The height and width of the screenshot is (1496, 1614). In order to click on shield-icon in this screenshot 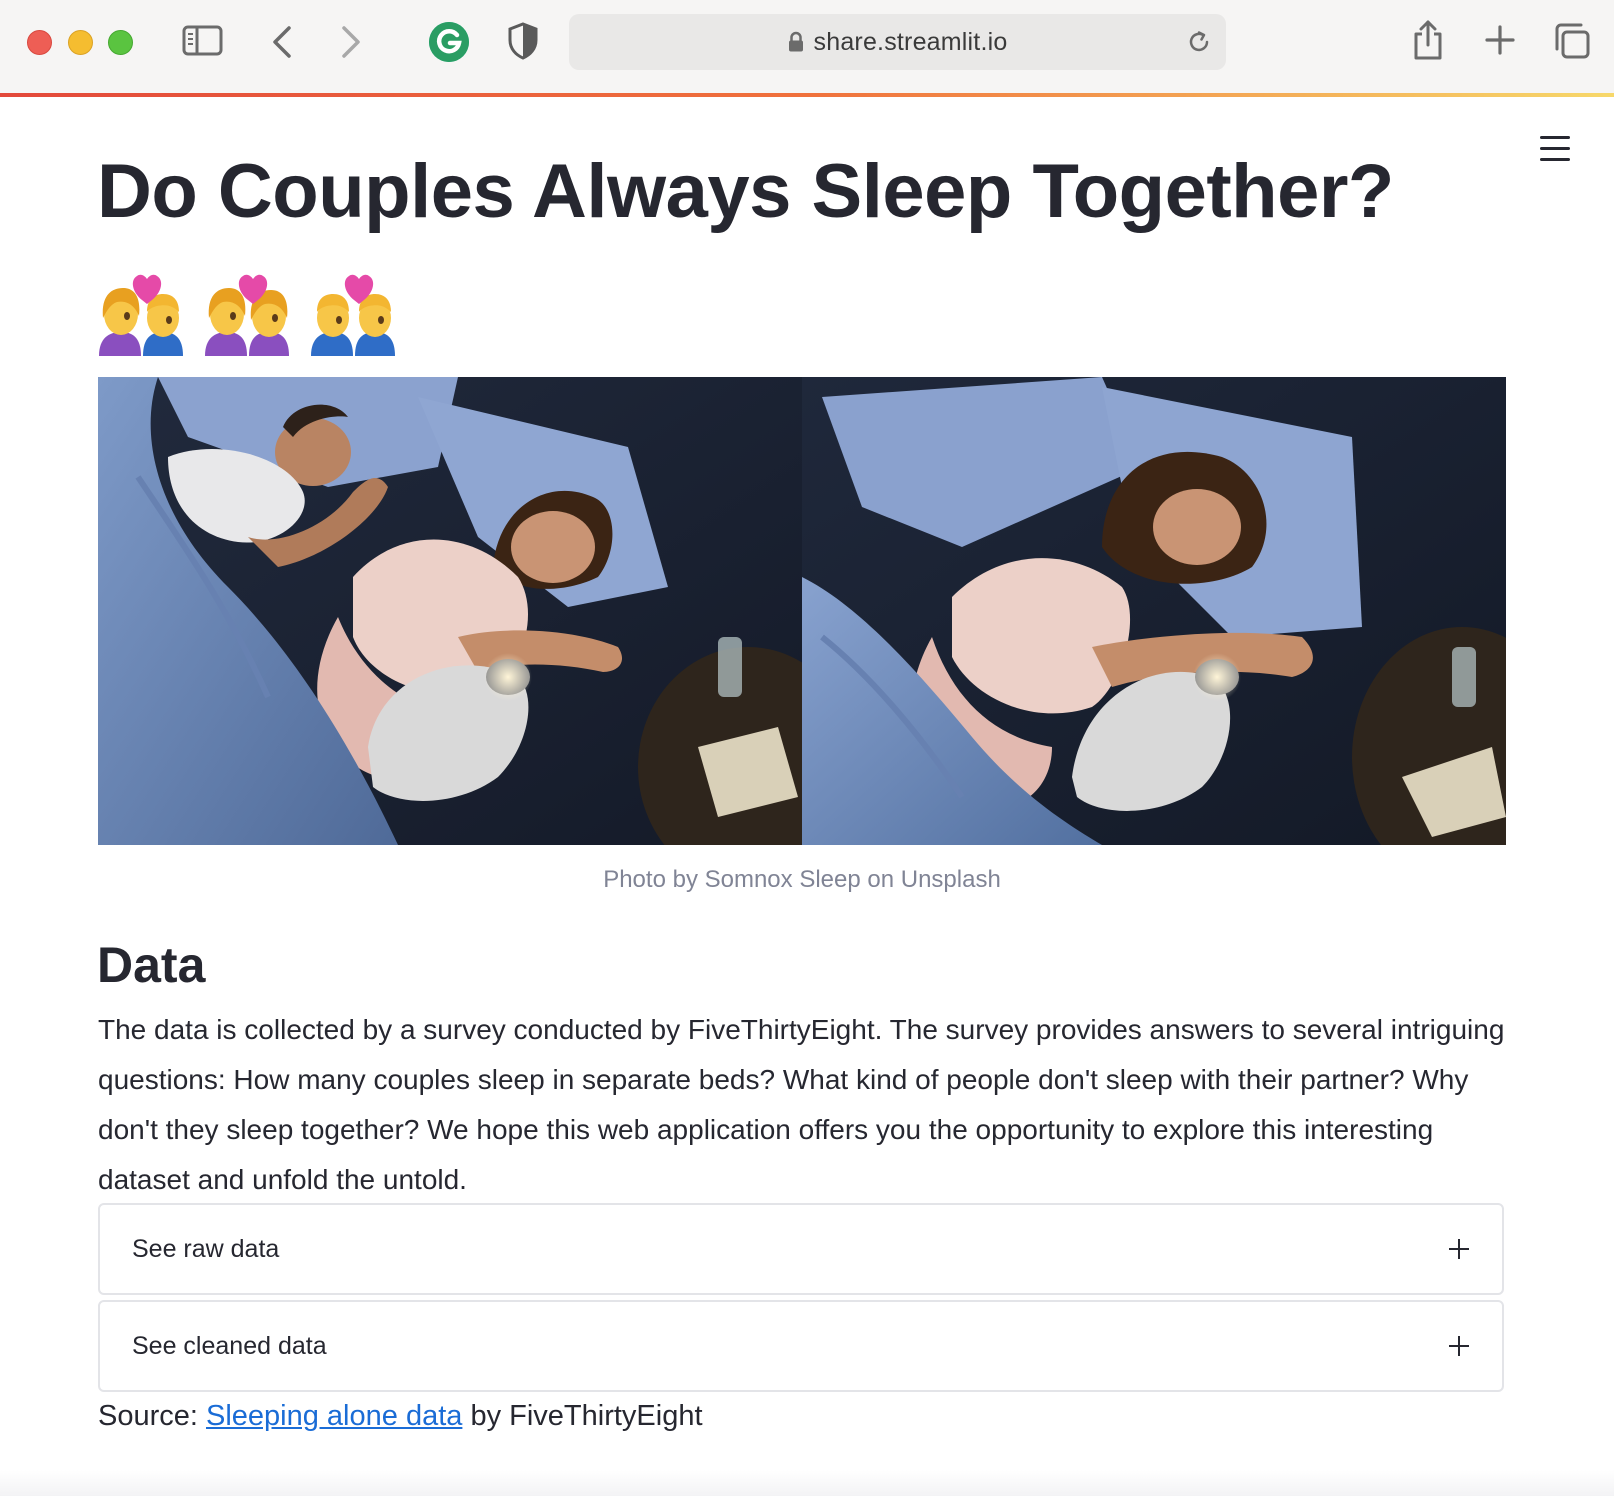, I will do `click(523, 41)`.